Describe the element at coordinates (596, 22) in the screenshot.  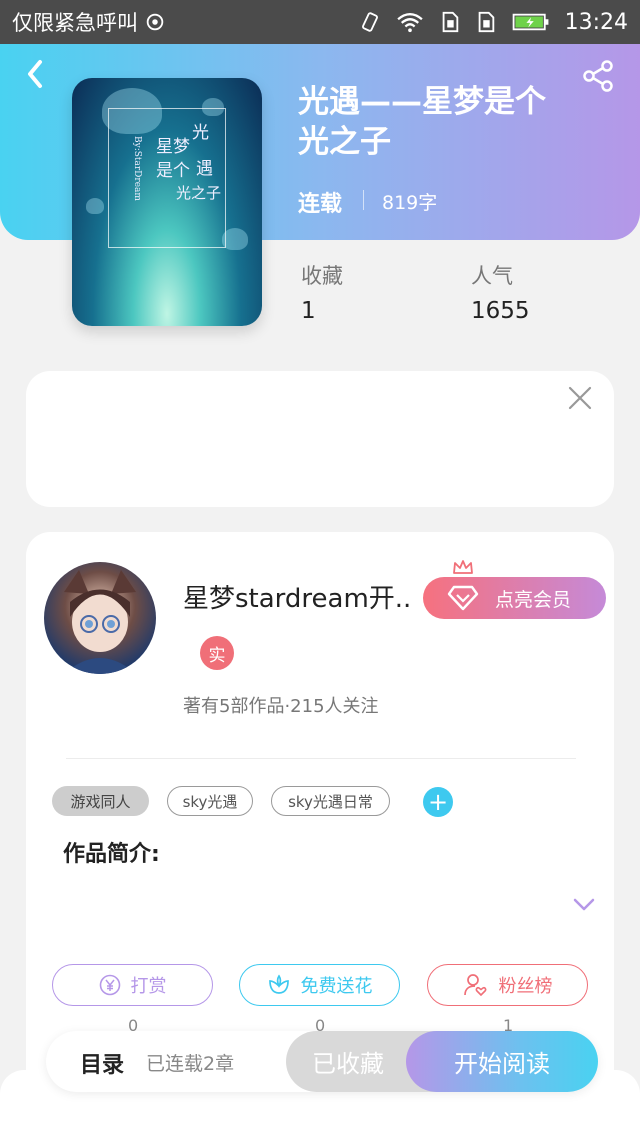
I see `clock: 13:24` at that location.